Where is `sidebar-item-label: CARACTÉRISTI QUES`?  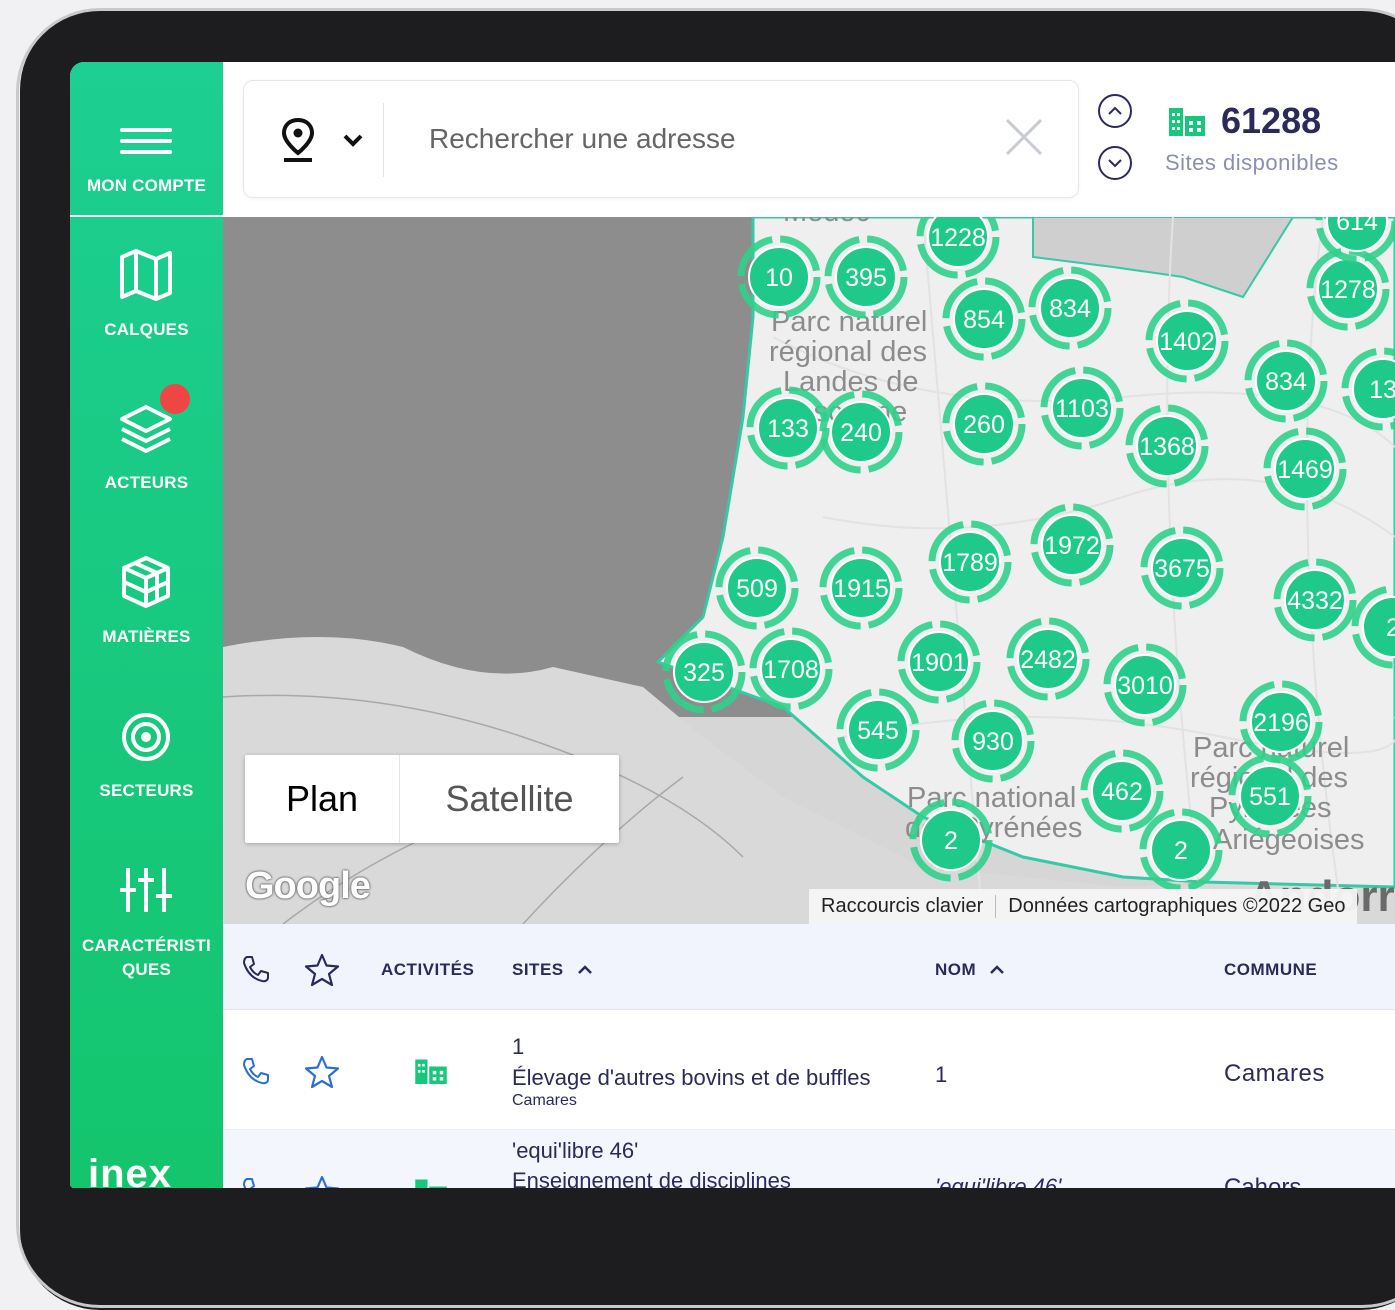
sidebar-item-label: CARACTÉRISTI QUES is located at coordinates (146, 957).